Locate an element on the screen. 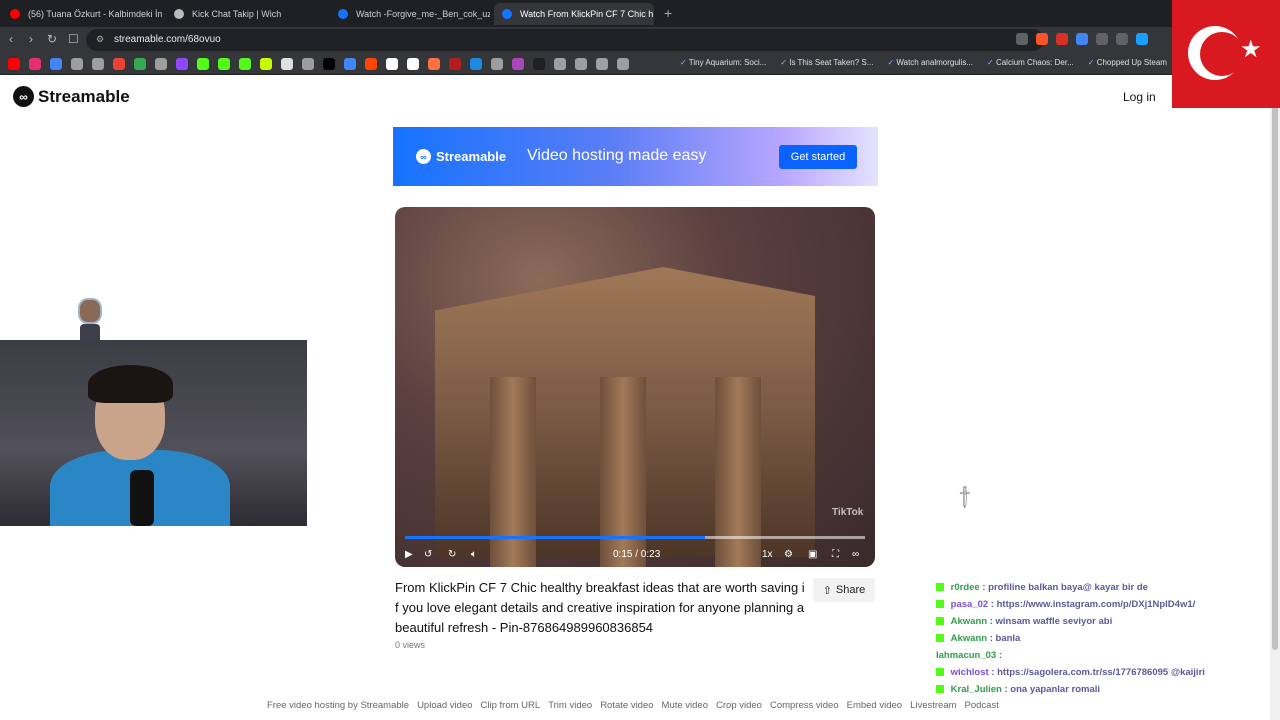 This screenshot has width=1280, height=720. microphone-icon is located at coordinates (142, 498).